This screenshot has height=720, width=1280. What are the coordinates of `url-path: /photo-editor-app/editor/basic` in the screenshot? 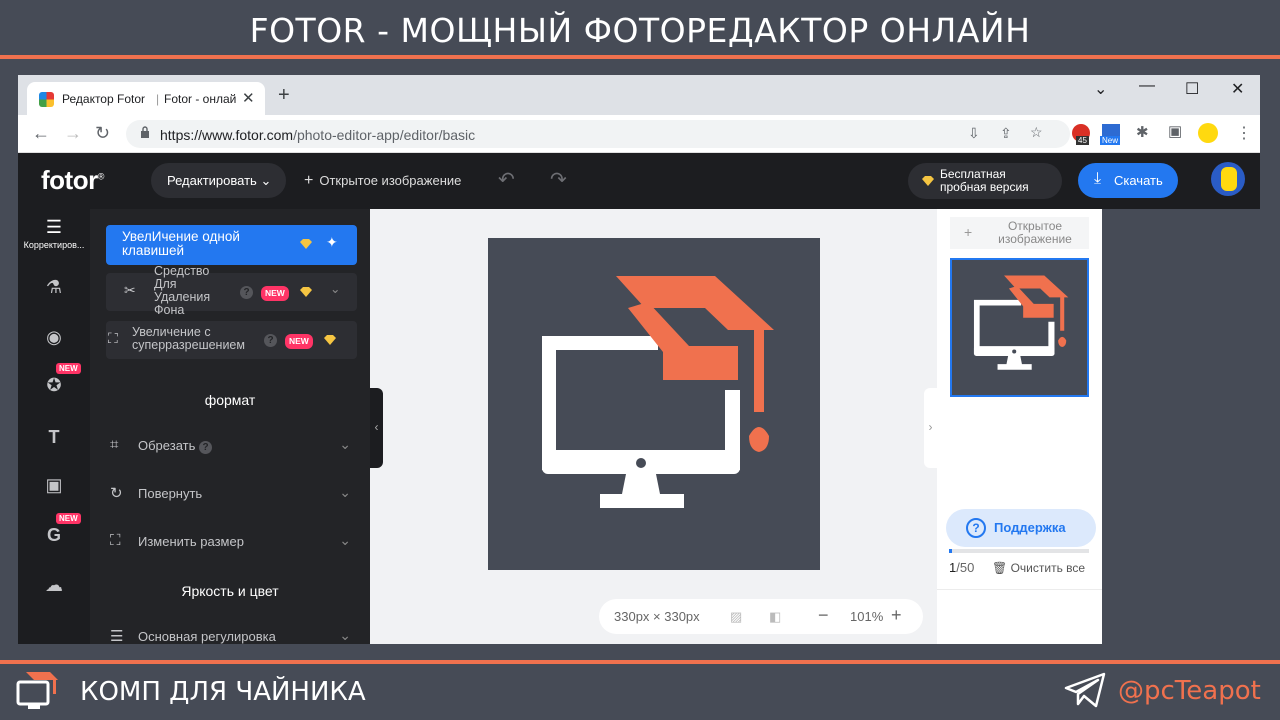 It's located at (384, 135).